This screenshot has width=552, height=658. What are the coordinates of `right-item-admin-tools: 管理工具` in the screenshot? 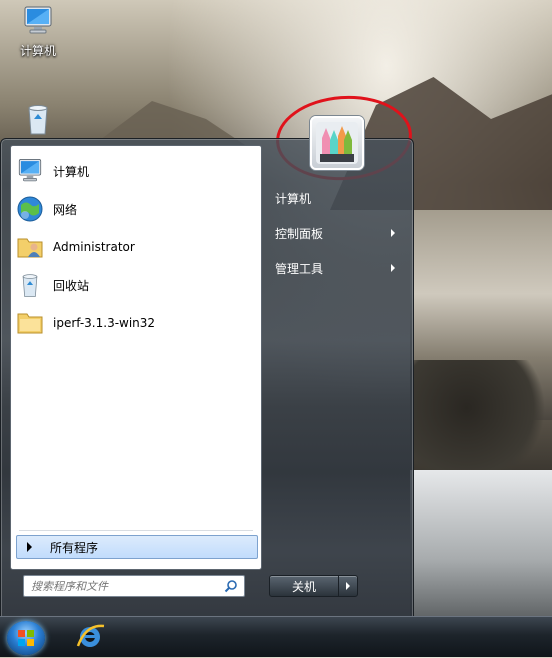 It's located at (338, 268).